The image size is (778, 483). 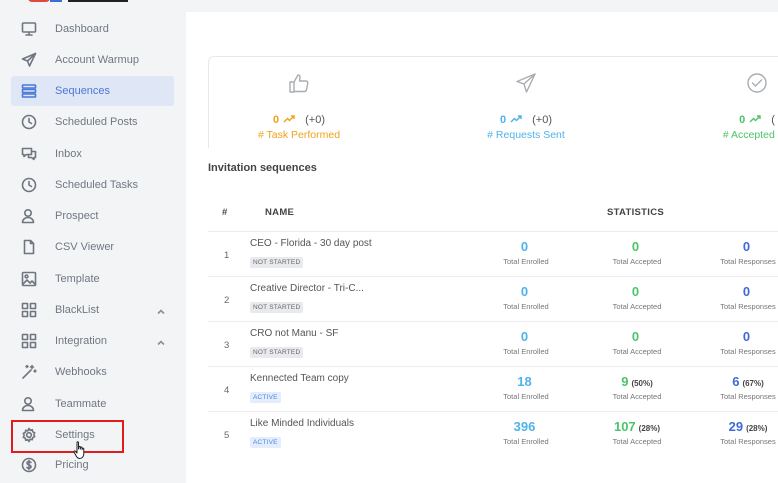 I want to click on sequence-name-link: CEO - Florida - 30 day post, so click(x=311, y=243).